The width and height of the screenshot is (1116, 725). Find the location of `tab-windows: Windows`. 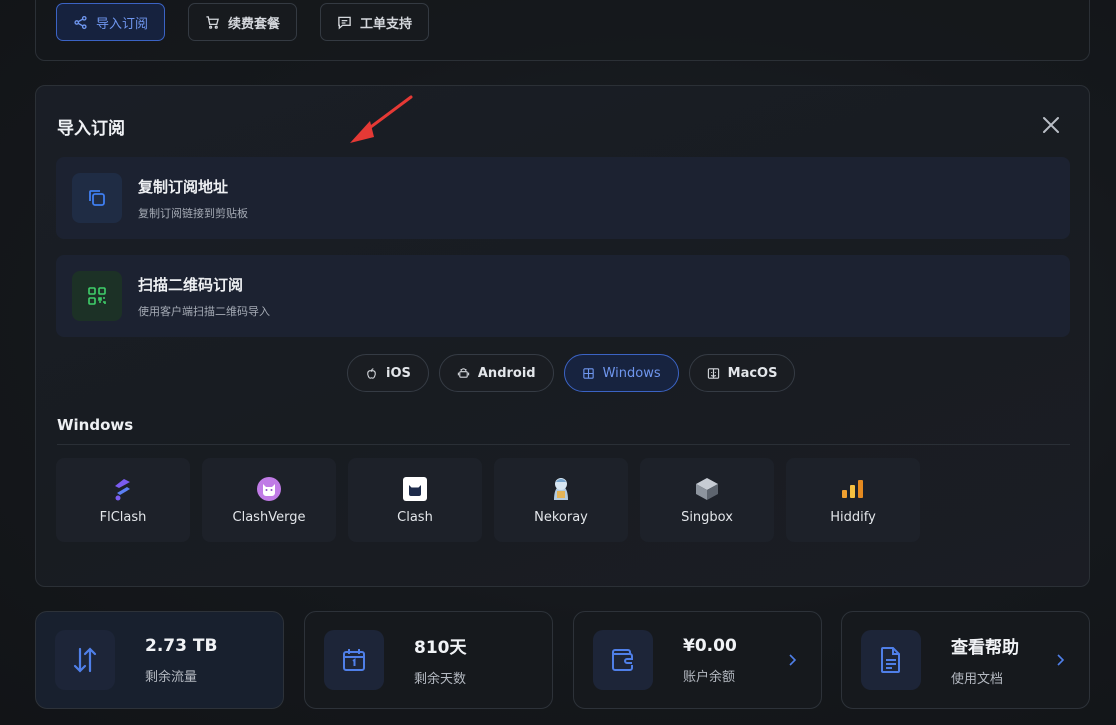

tab-windows: Windows is located at coordinates (621, 373).